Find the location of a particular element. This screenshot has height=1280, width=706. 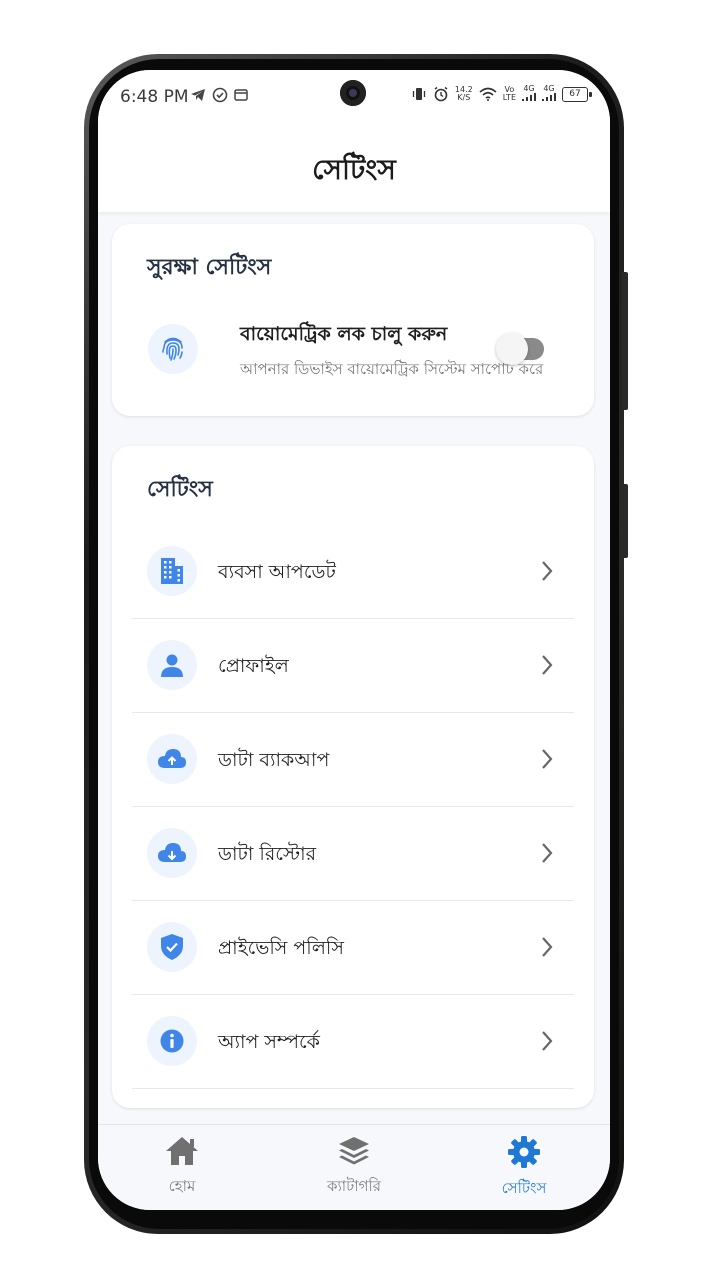

biometric-toggle is located at coordinates (520, 349).